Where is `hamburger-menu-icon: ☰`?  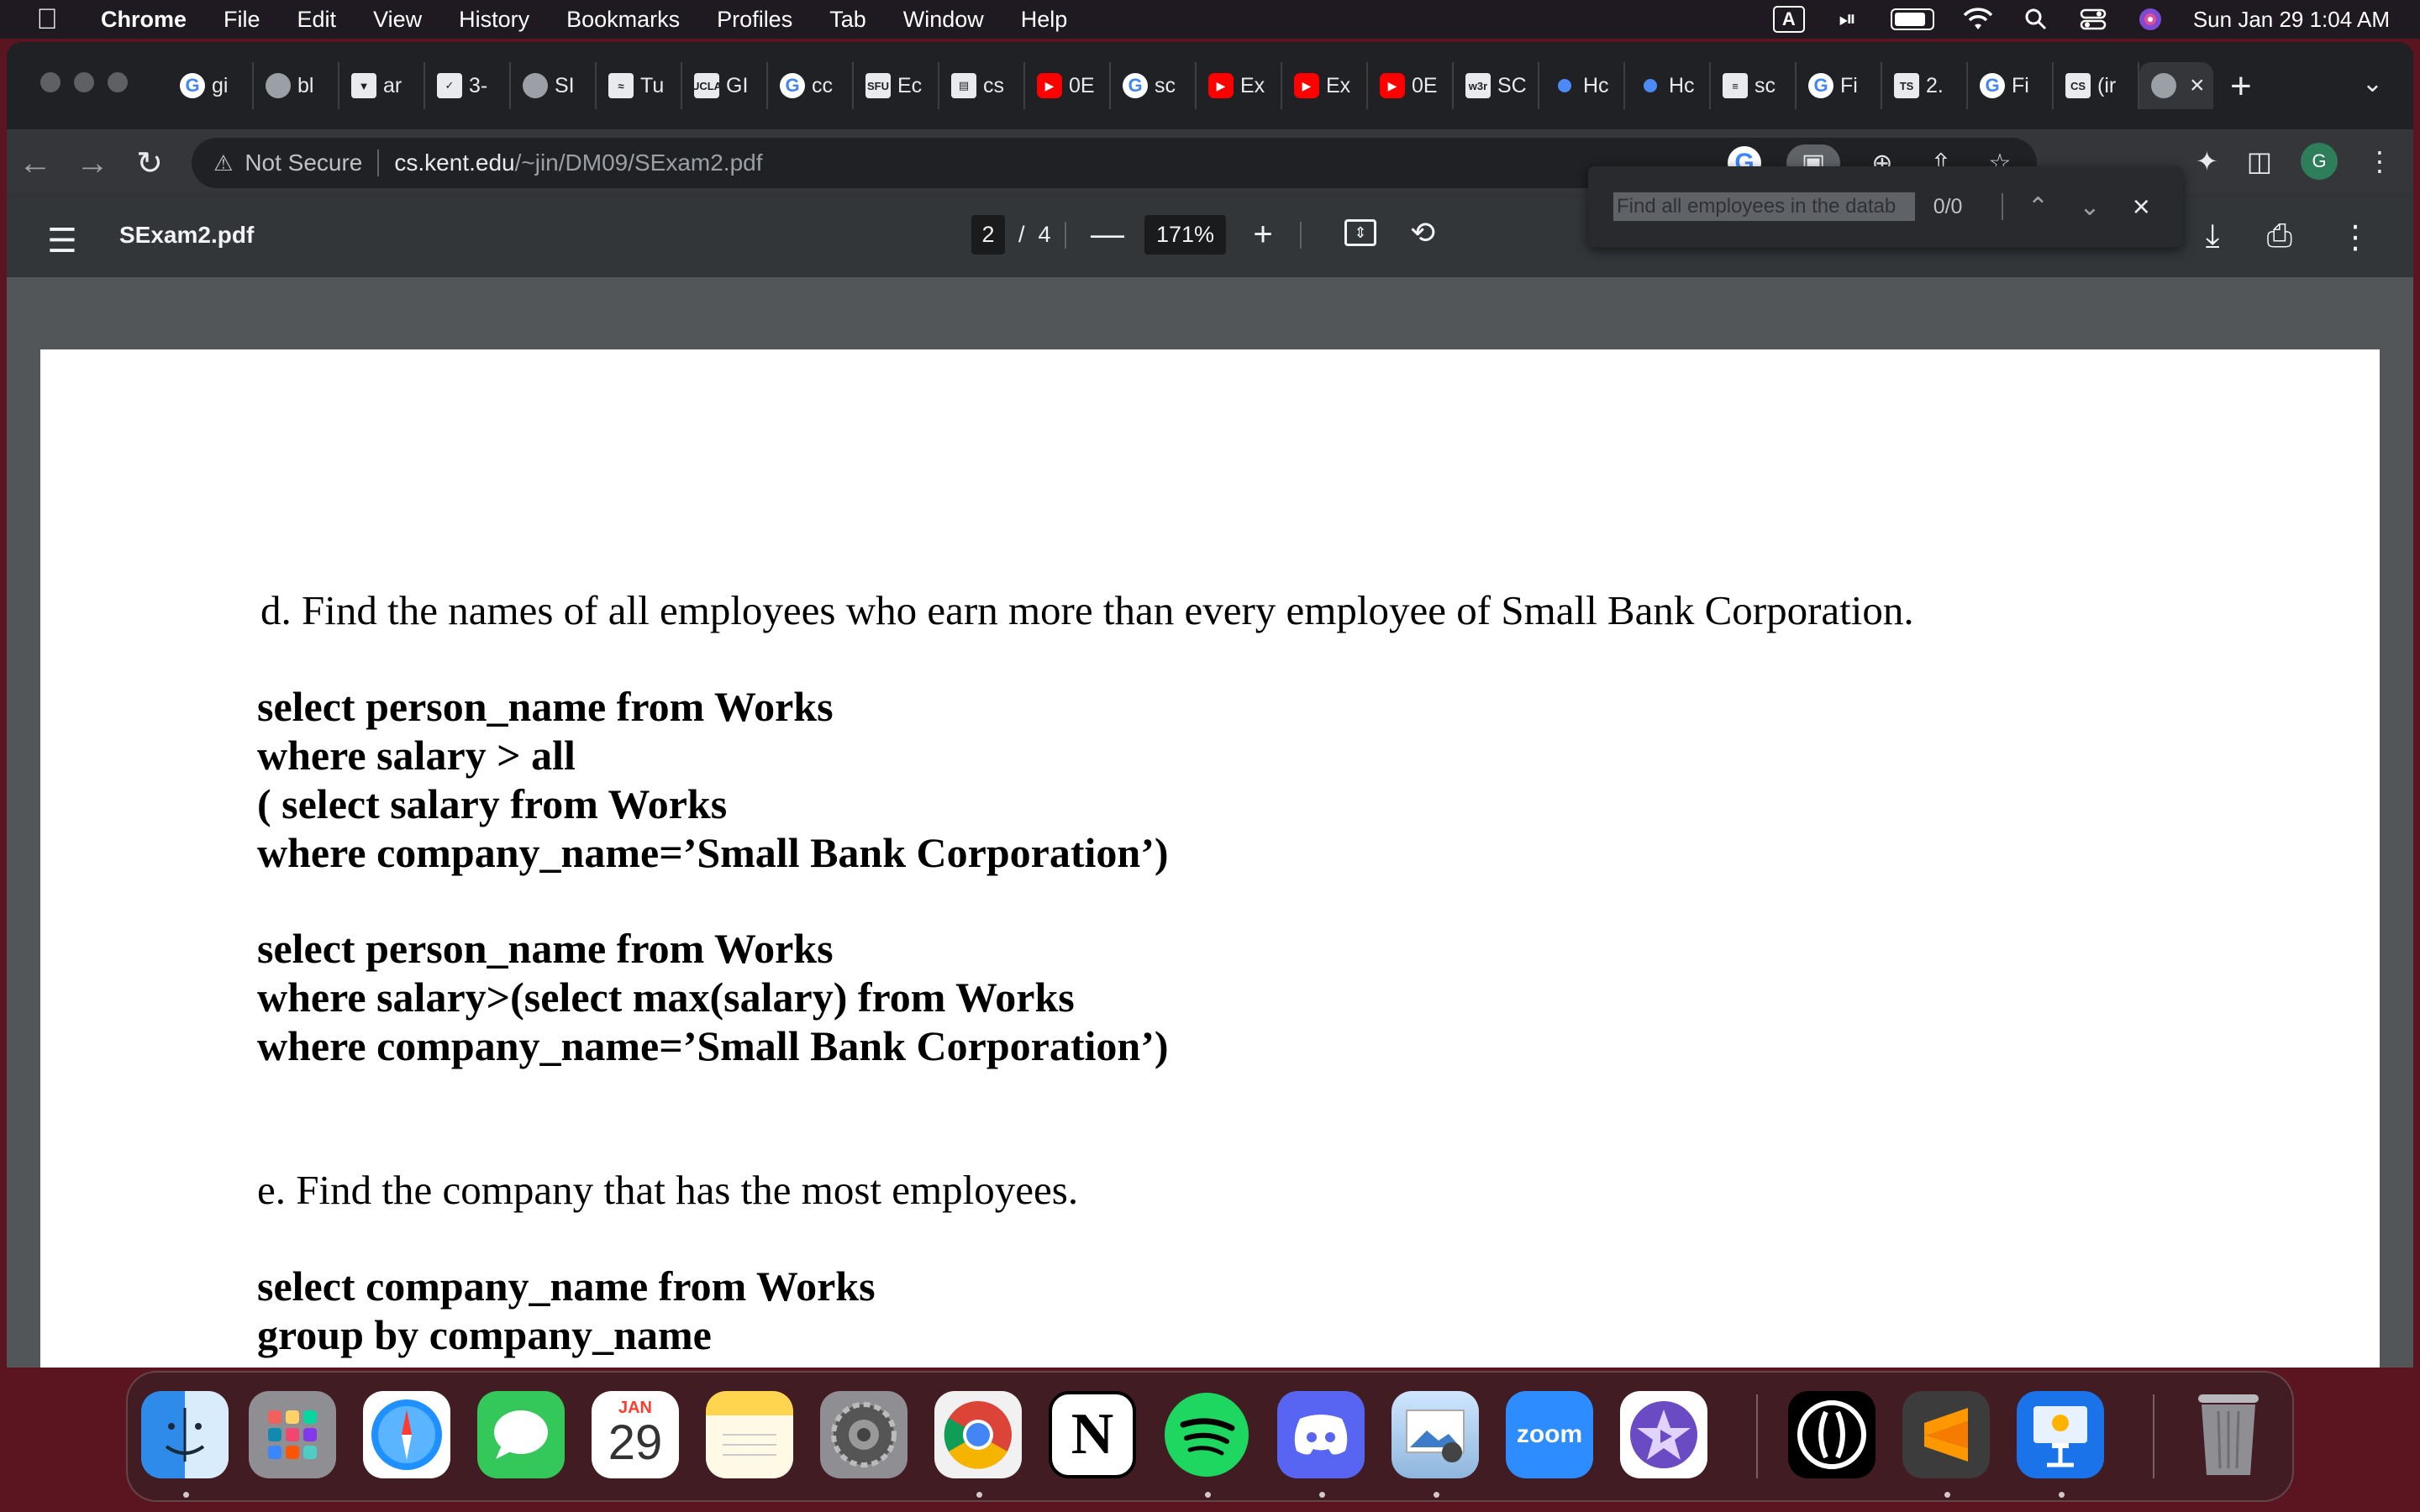
hamburger-menu-icon: ☰ is located at coordinates (62, 241).